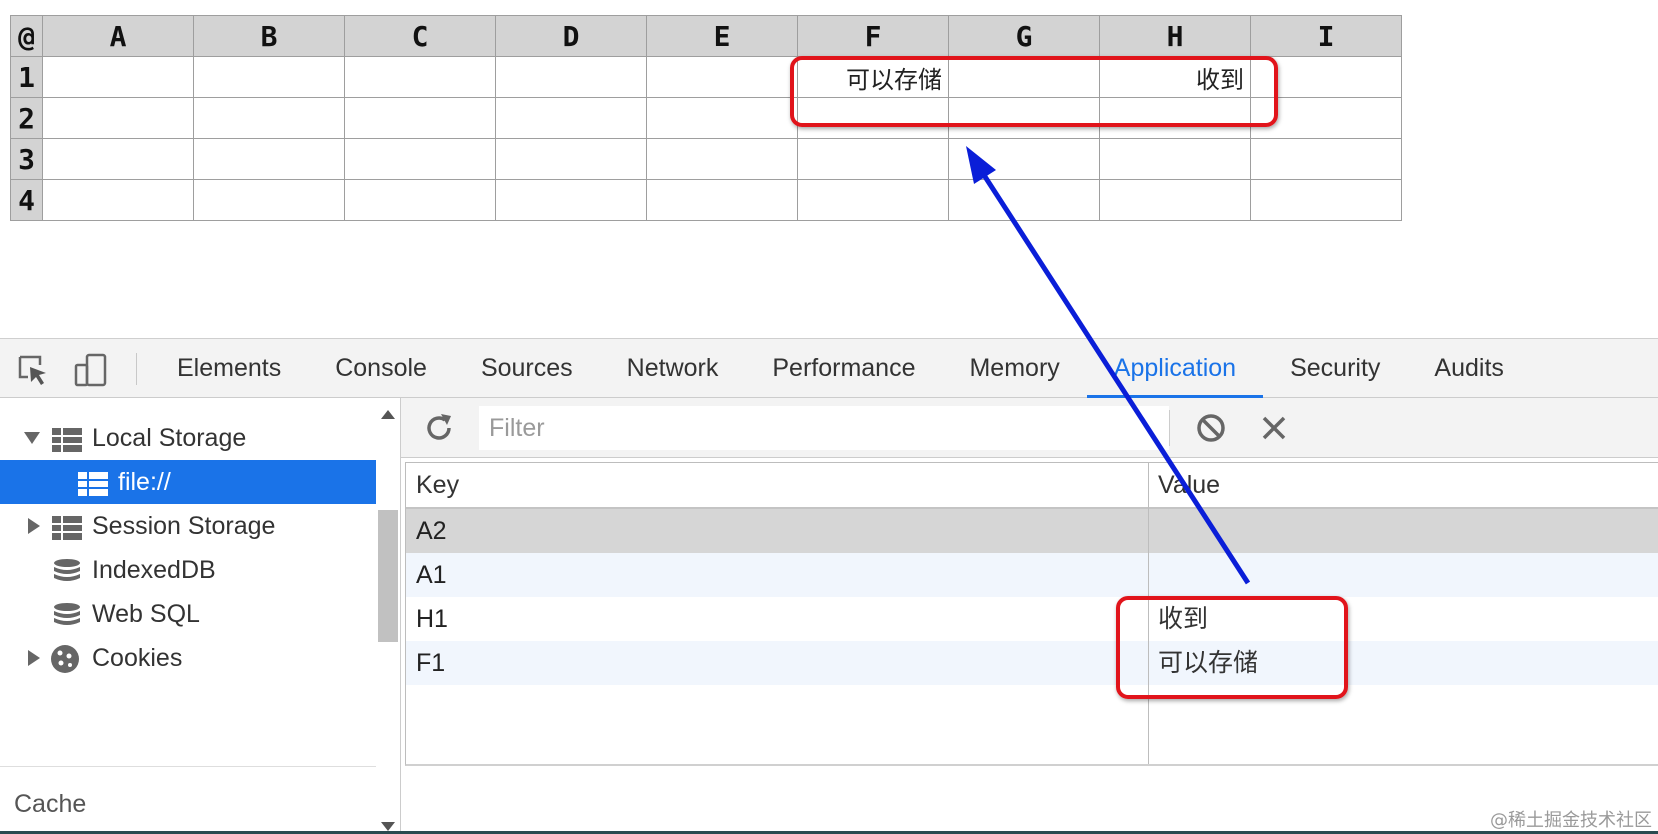 This screenshot has width=1658, height=834. What do you see at coordinates (1024, 159) in the screenshot?
I see `sheet-cell-g3` at bounding box center [1024, 159].